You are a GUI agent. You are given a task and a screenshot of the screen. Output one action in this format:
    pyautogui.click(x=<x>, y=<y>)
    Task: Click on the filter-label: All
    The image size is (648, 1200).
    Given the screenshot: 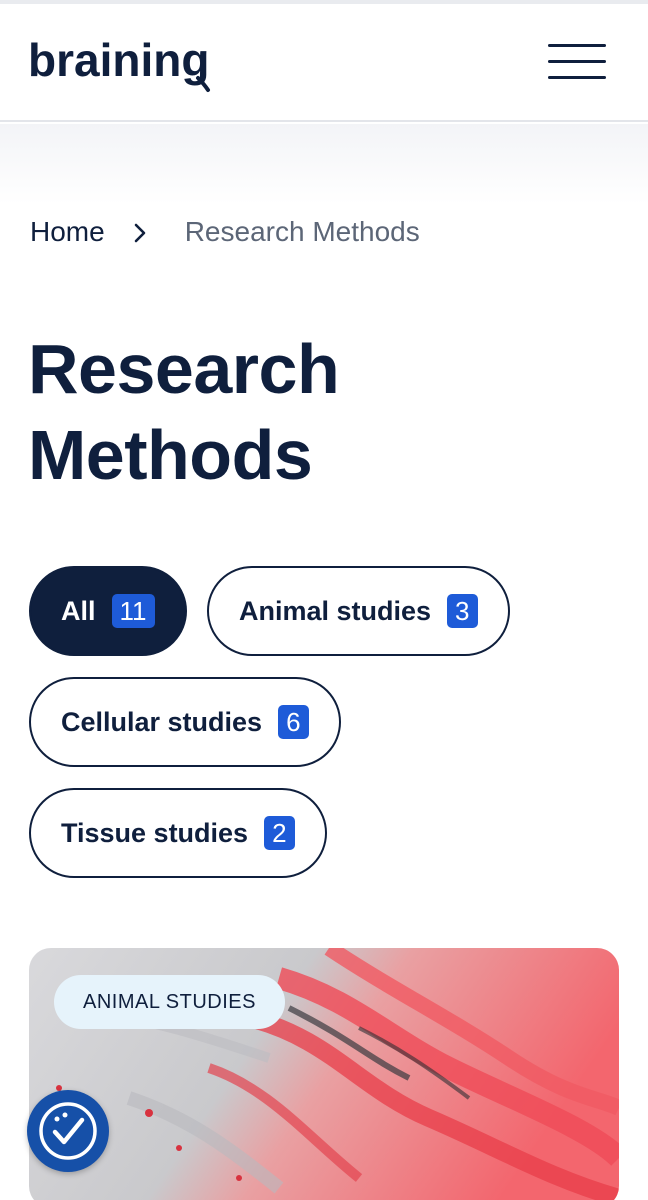 What is the action you would take?
    pyautogui.click(x=78, y=610)
    